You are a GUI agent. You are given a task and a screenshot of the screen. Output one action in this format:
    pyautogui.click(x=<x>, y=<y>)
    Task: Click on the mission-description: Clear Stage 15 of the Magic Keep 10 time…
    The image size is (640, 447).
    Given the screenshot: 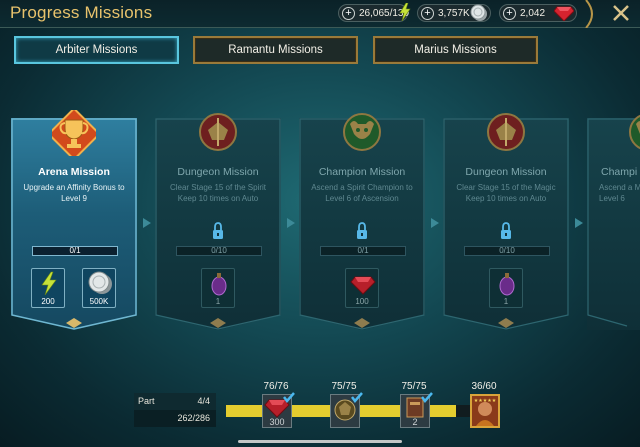 What is the action you would take?
    pyautogui.click(x=506, y=193)
    